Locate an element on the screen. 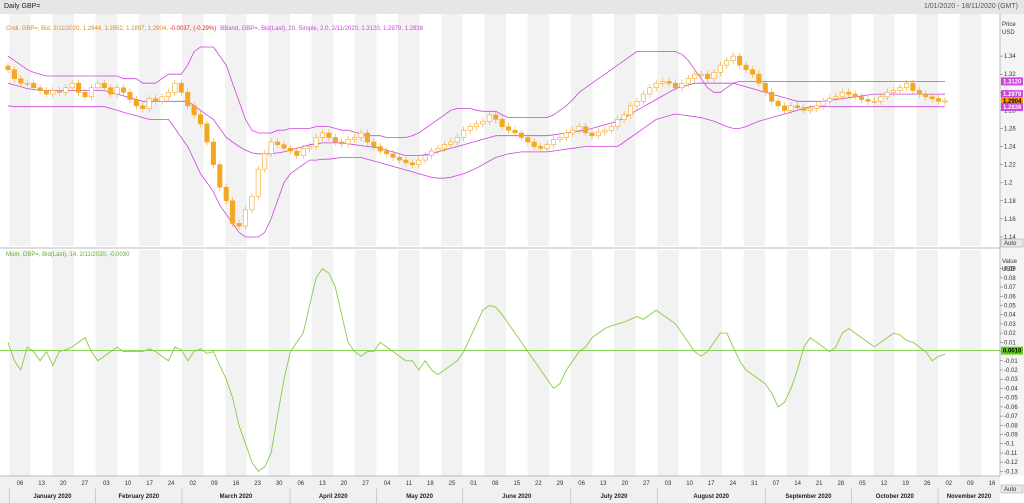  month-label: February 2020 is located at coordinates (138, 497).